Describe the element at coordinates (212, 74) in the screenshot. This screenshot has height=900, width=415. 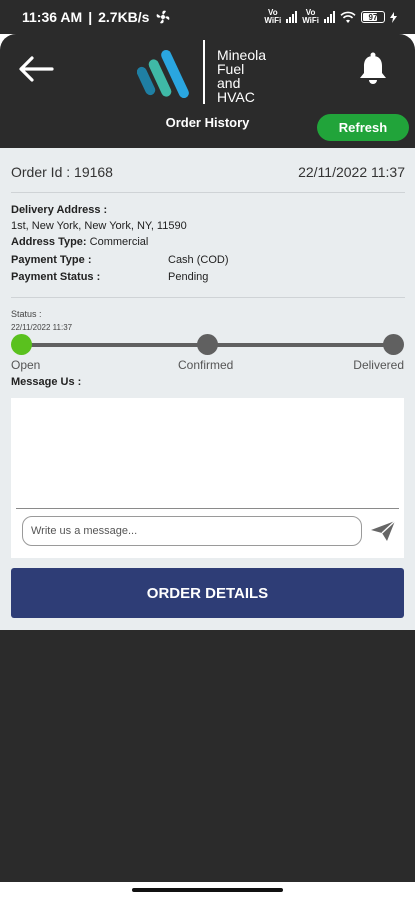
I see `mineola-logo: Mineola Fuel and HVAC` at that location.